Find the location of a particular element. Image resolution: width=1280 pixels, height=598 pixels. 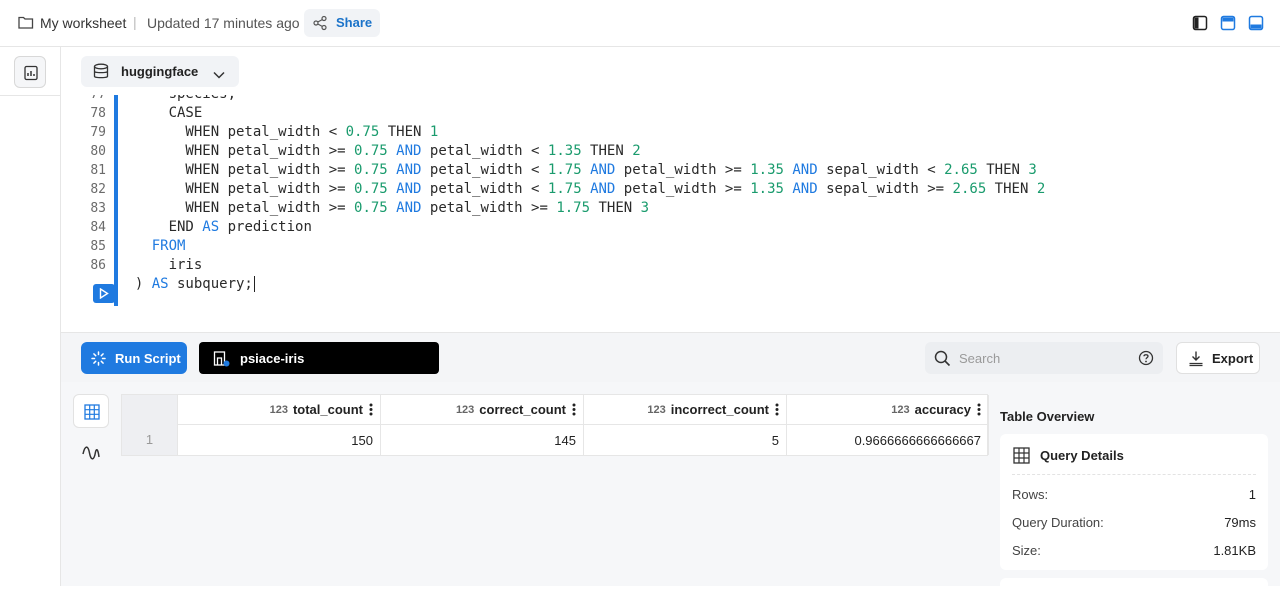

connection-name: psiace-iris is located at coordinates (272, 358).